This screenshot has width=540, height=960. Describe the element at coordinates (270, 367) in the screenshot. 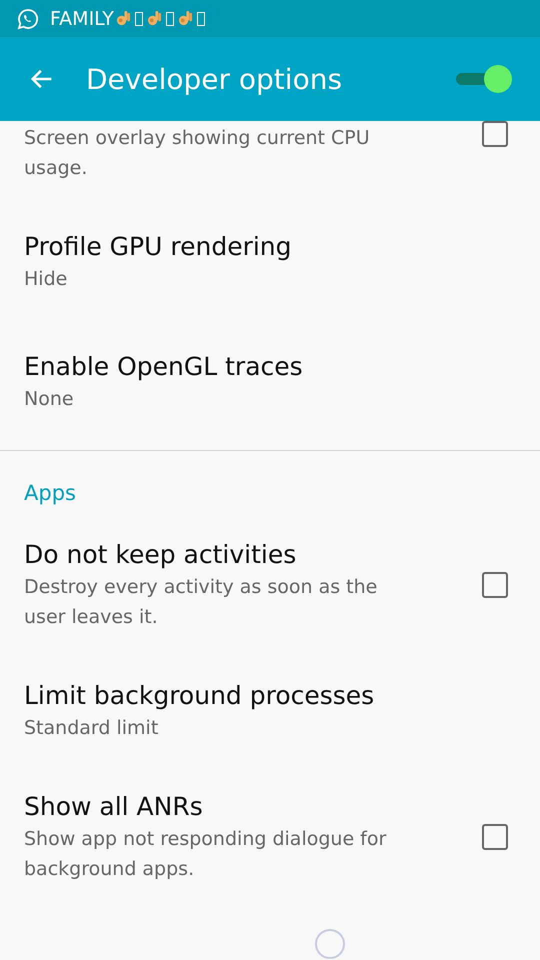

I see `setting-title: Enable OpenGL traces` at that location.